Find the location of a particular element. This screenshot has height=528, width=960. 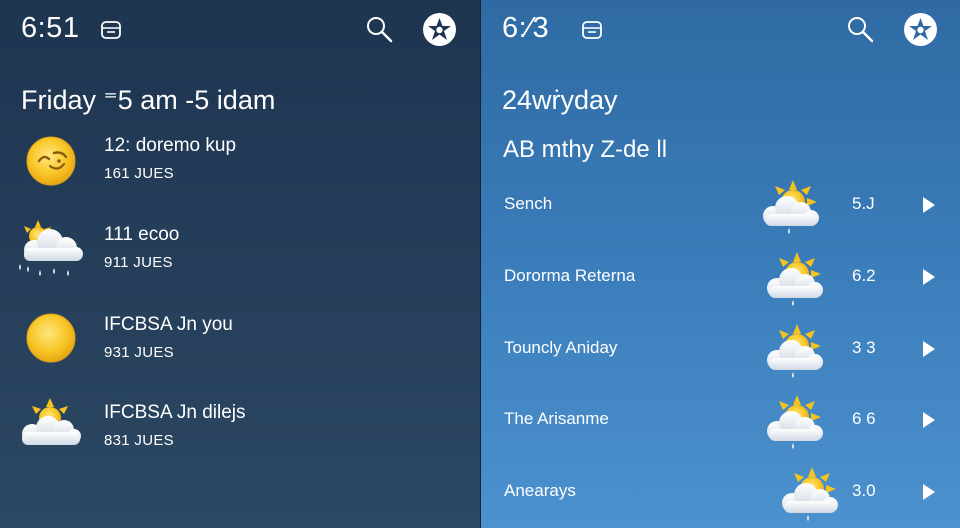

forecast-item: IFCBSA Jn dilejs 831 JUES is located at coordinates (240, 438).